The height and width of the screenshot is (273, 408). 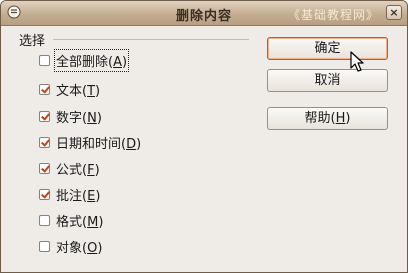 I want to click on option-delete-all: 全部删除(A), so click(x=84, y=60).